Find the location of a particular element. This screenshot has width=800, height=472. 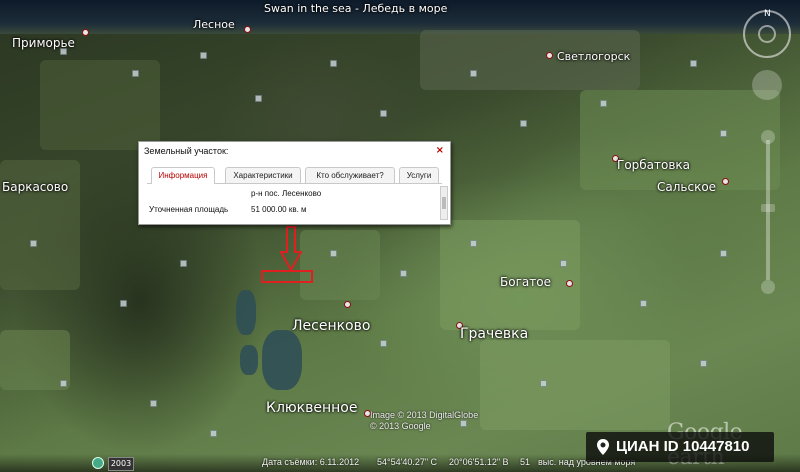

north-icon: N is located at coordinates (767, 14).